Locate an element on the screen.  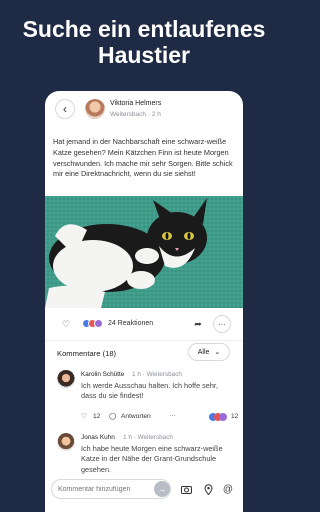
comment-reactions-count: 12 is located at coordinates (235, 416).